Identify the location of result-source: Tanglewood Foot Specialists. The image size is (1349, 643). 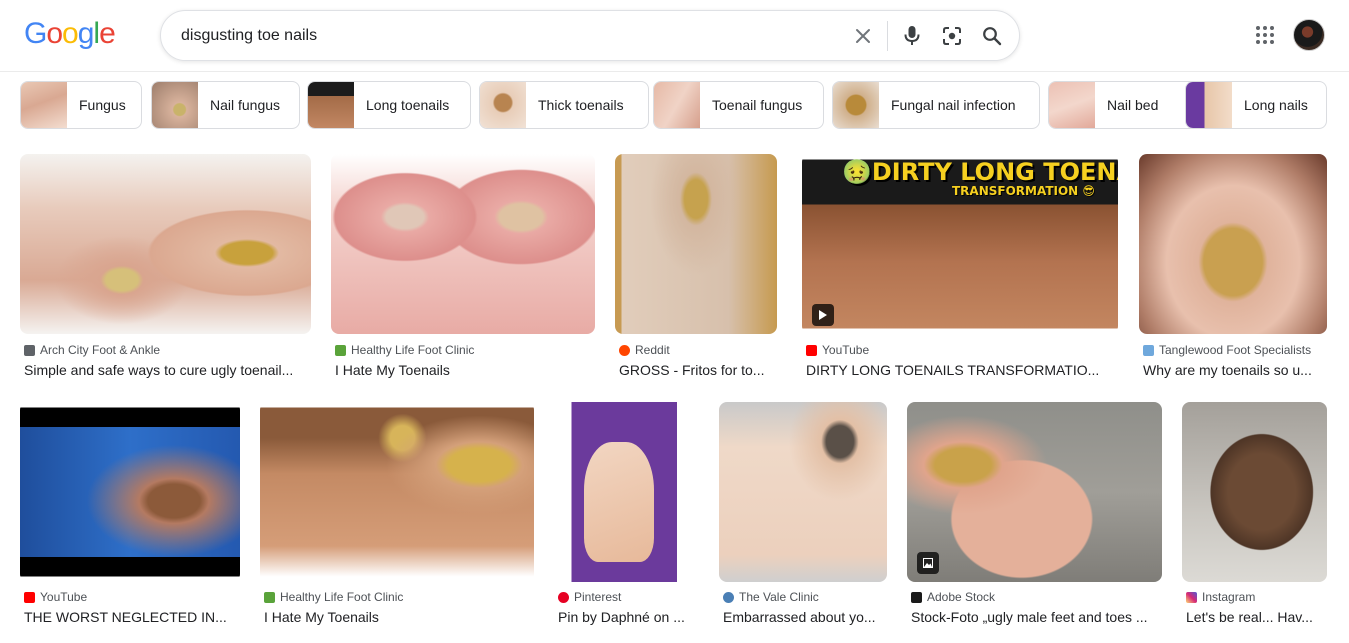
(1227, 350).